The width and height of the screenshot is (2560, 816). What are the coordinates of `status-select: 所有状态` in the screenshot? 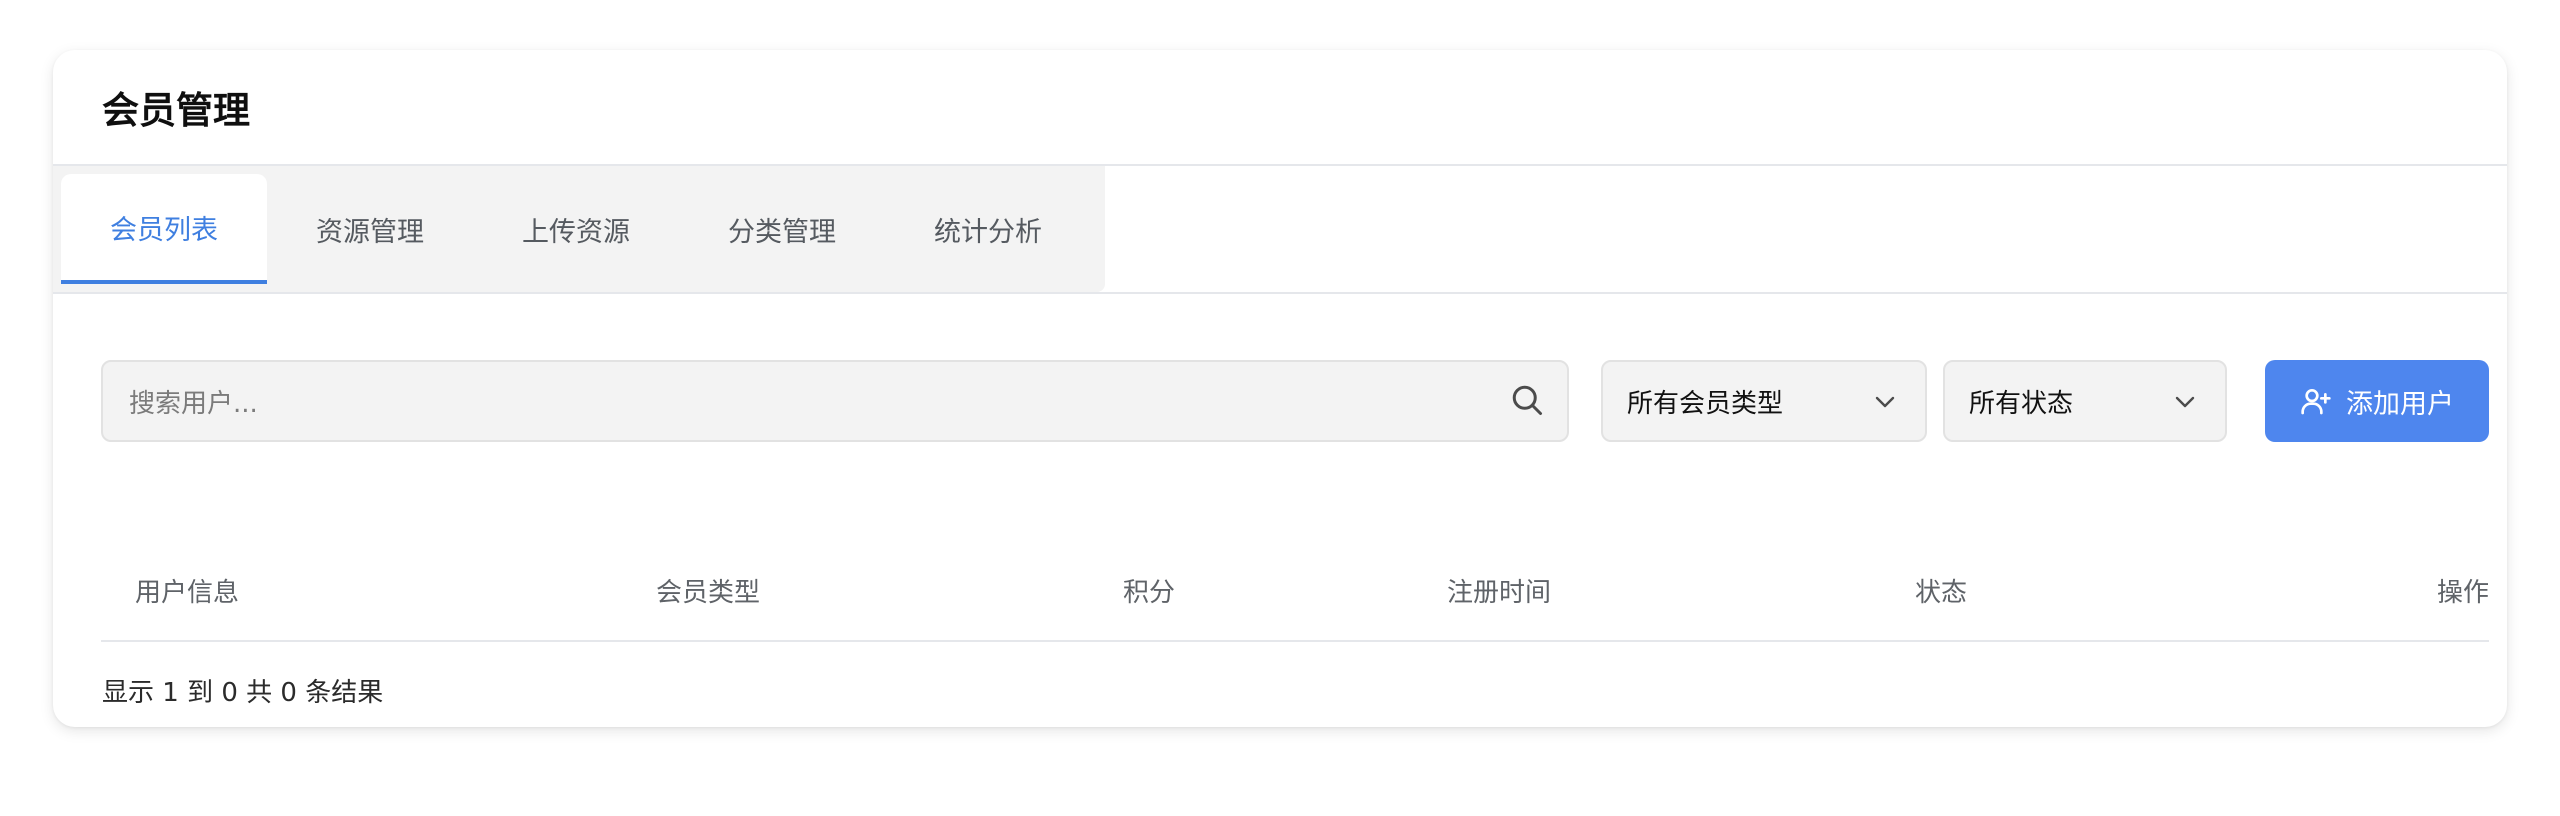 It's located at (2085, 401).